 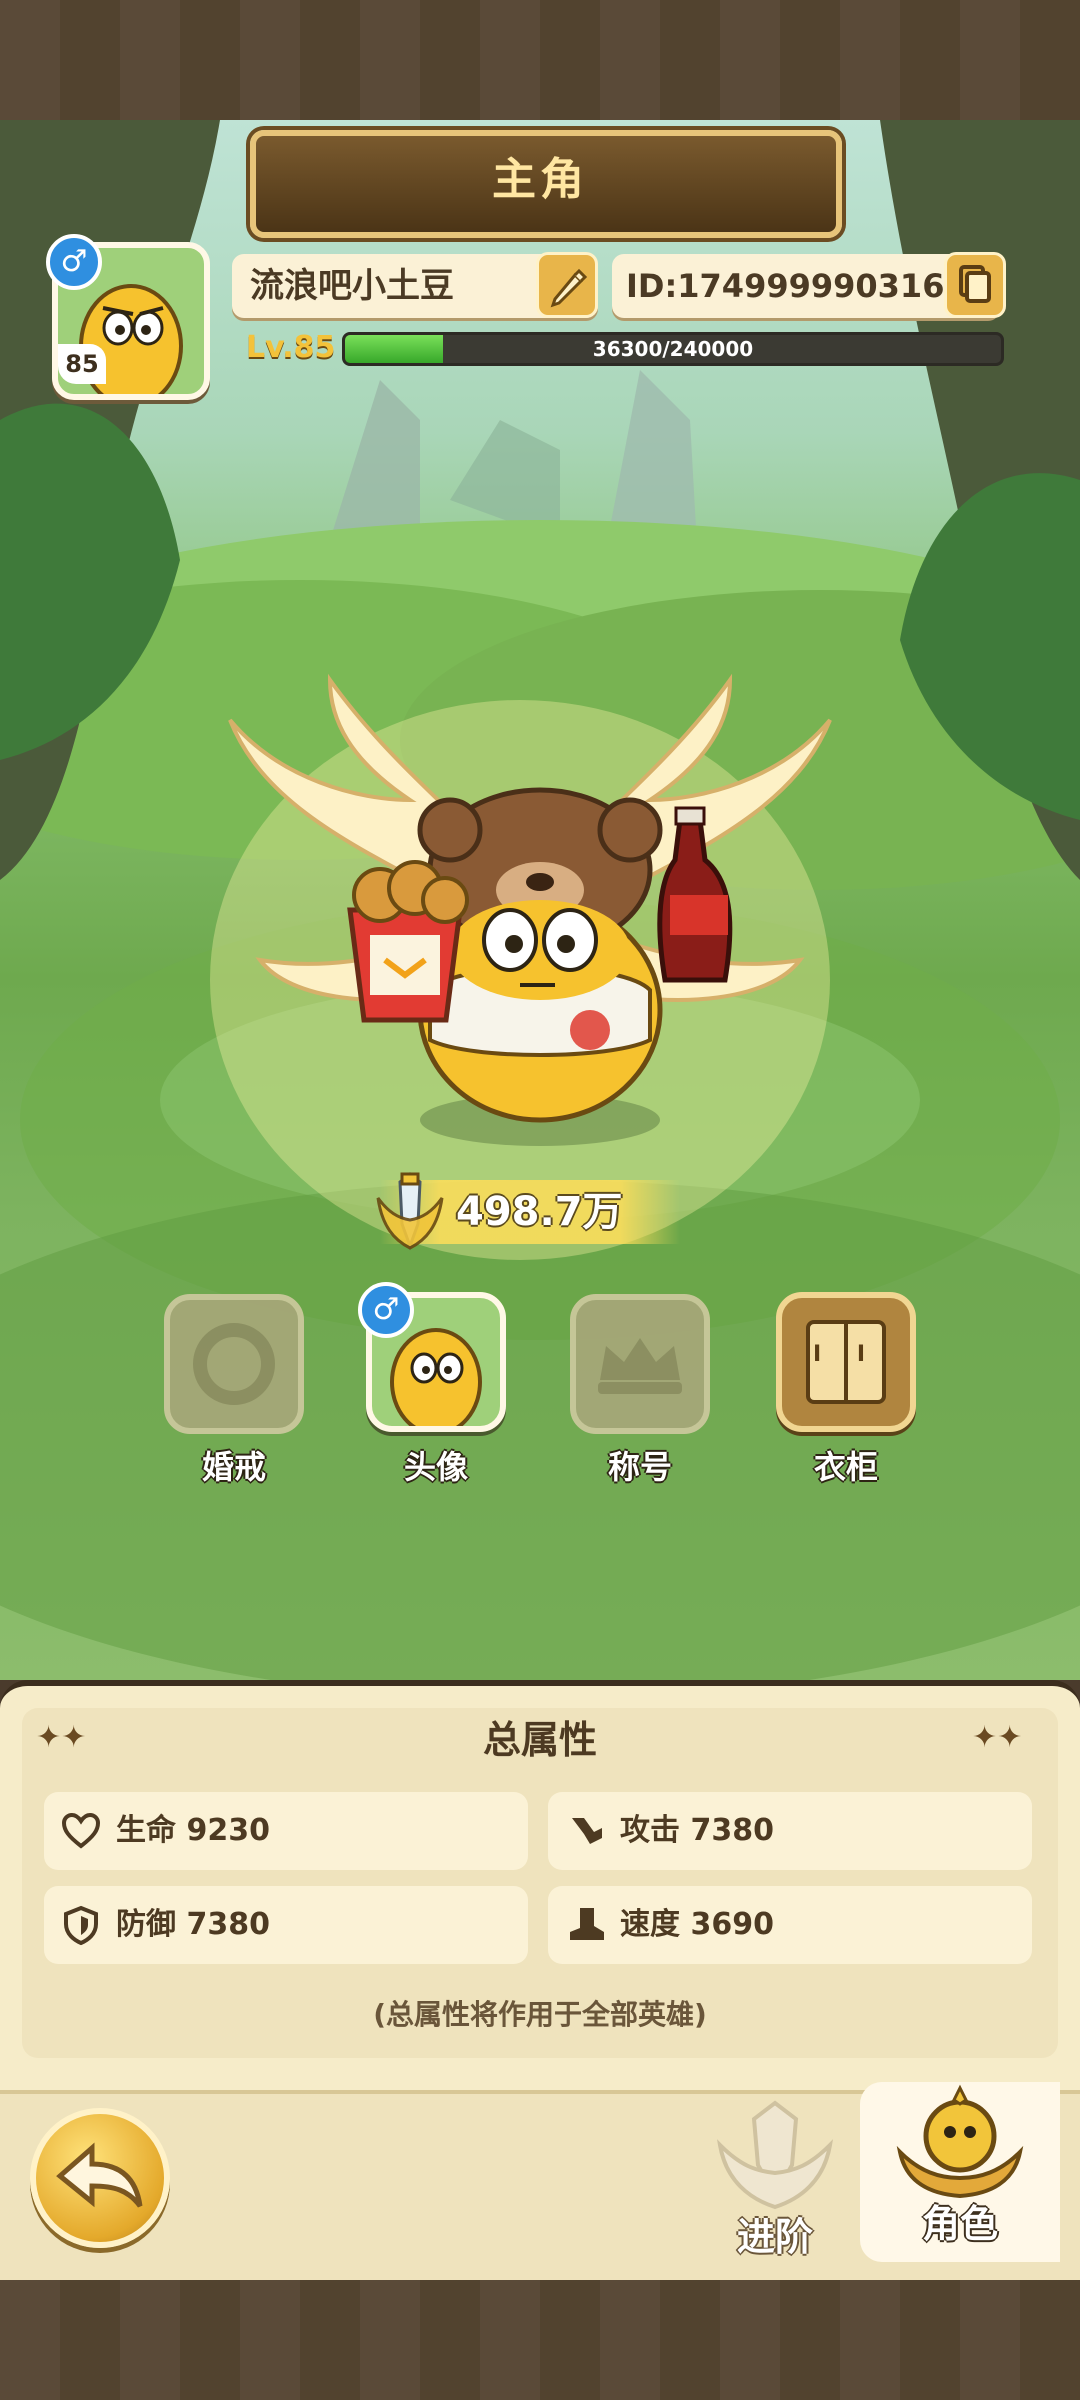 I want to click on wardrobe-label: 衣柜, so click(x=845, y=1467).